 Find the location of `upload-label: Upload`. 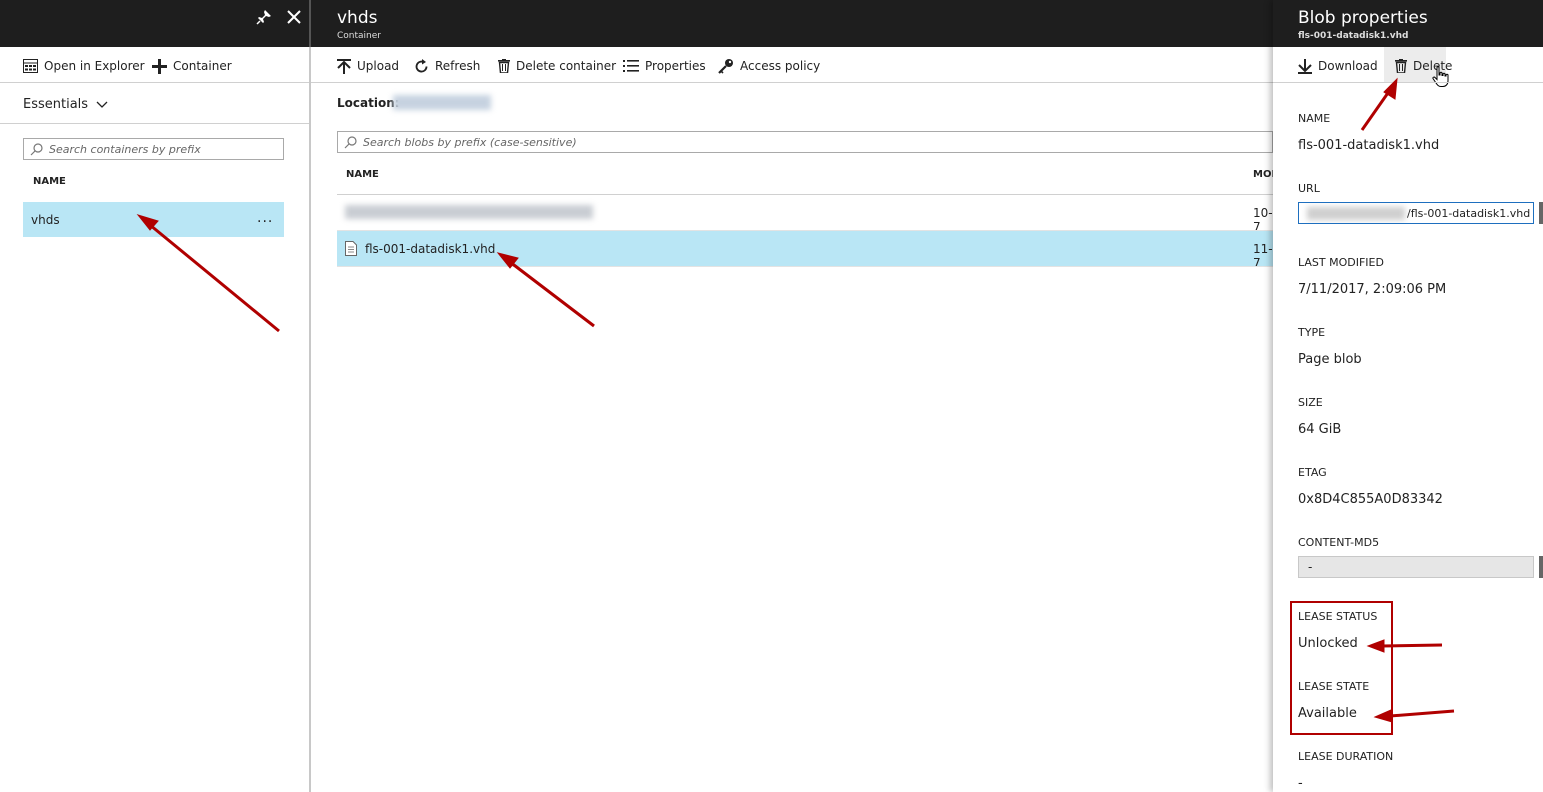

upload-label: Upload is located at coordinates (378, 66).